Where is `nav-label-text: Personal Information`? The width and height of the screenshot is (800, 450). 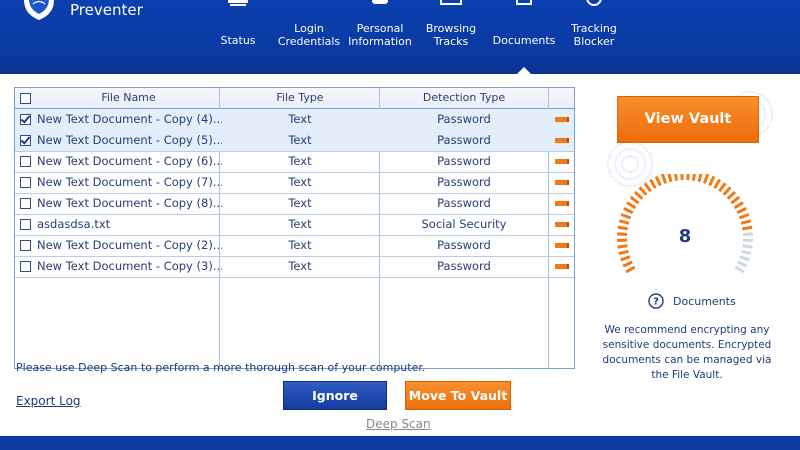
nav-label-text: Personal Information is located at coordinates (380, 35).